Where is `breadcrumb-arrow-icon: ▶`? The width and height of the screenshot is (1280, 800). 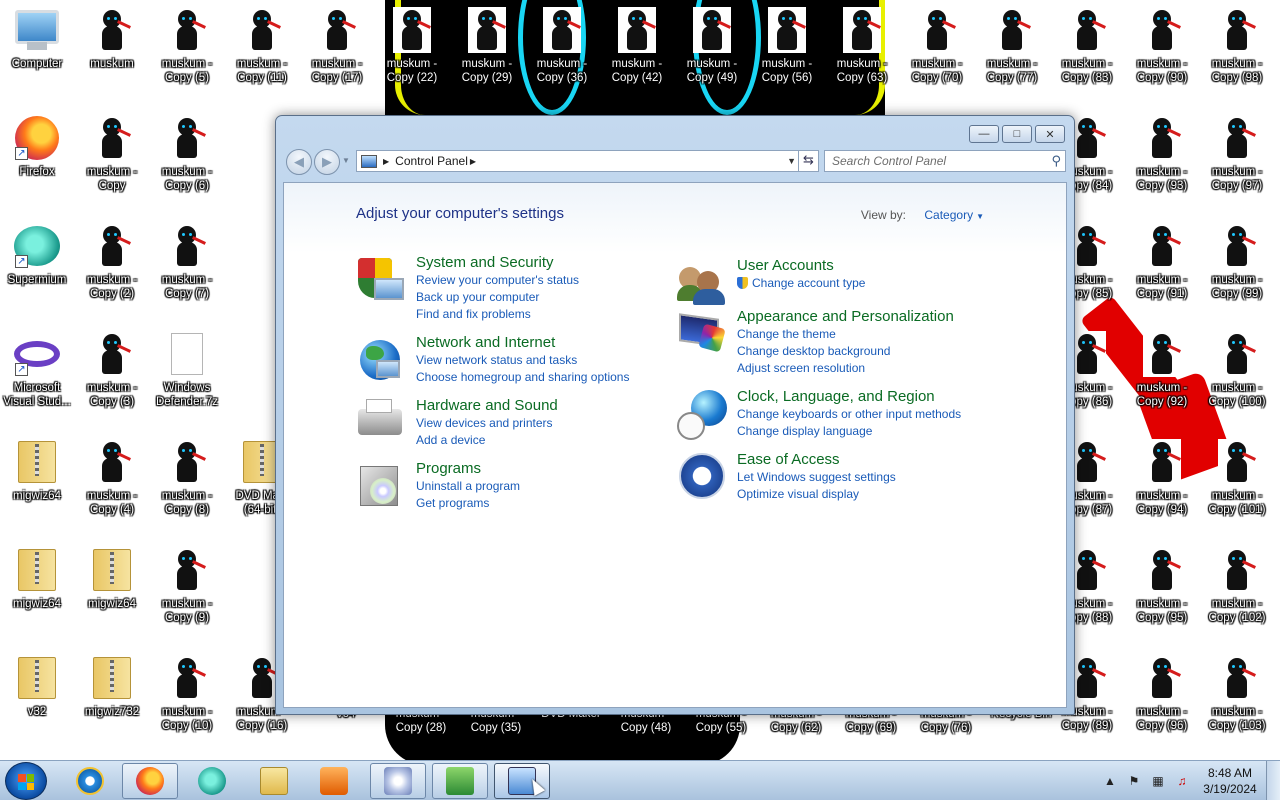 breadcrumb-arrow-icon: ▶ is located at coordinates (473, 161).